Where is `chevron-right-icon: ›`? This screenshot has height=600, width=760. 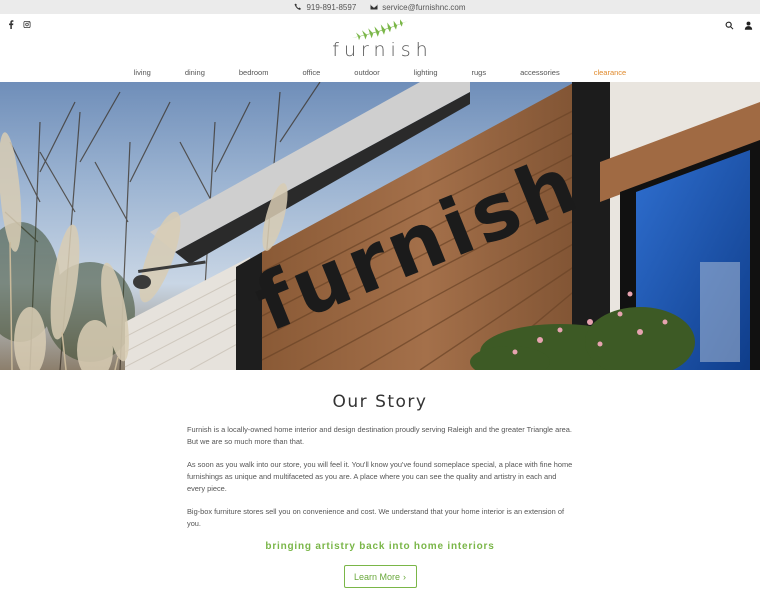
chevron-right-icon: › is located at coordinates (405, 576).